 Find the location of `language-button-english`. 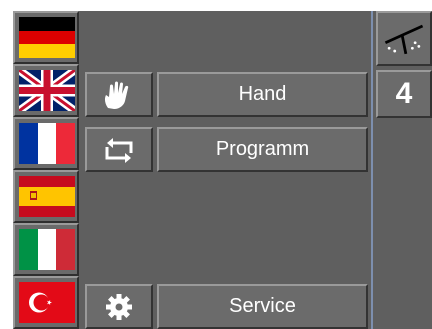

language-button-english is located at coordinates (46, 90).